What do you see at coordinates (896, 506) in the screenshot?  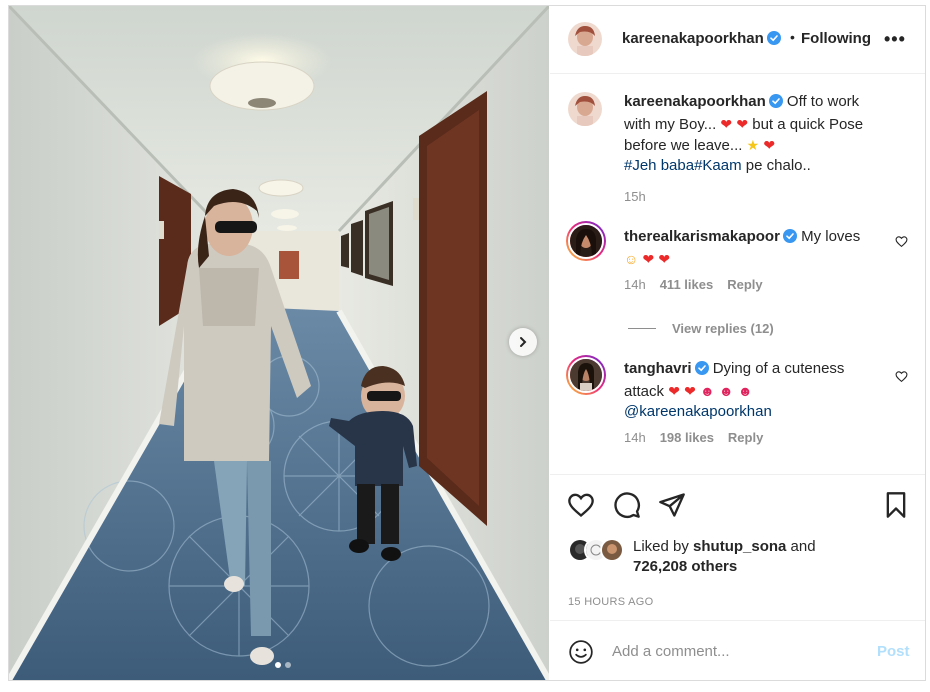 I see `save-bookmark-icon` at bounding box center [896, 506].